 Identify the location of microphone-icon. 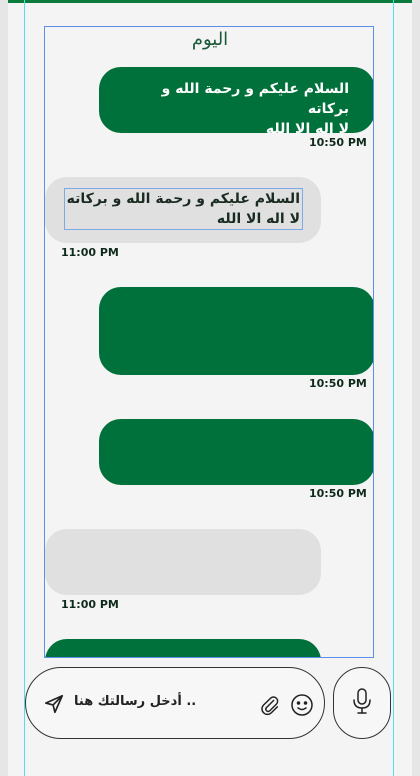
(362, 703).